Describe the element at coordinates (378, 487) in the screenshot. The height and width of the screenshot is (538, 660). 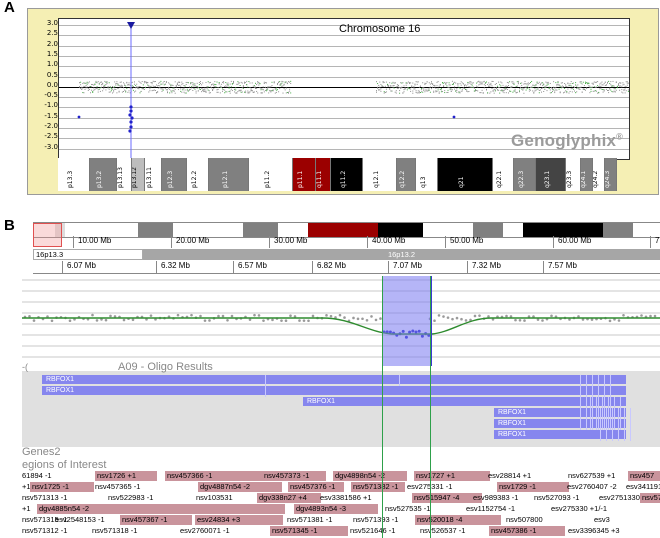
I see `cnv-region: nsv571382 -1` at that location.